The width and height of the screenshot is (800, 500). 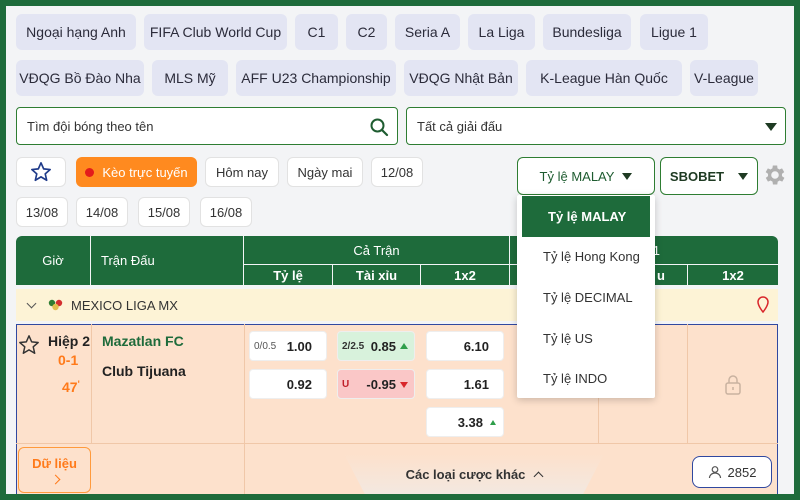 I want to click on over-odd: 2/2.5 0.85, so click(x=376, y=346).